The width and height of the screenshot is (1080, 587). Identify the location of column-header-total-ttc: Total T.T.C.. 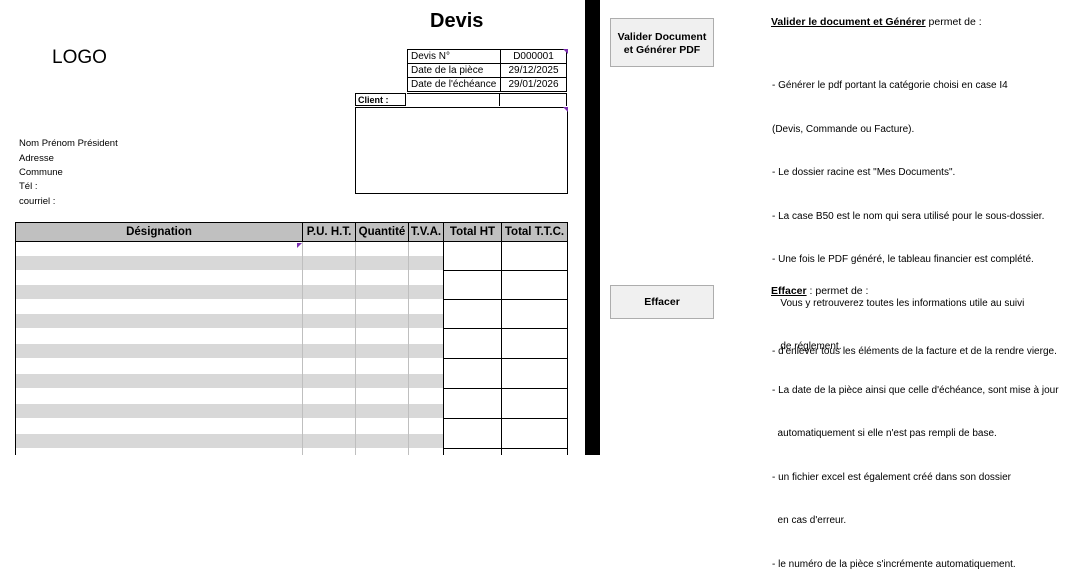
(534, 232).